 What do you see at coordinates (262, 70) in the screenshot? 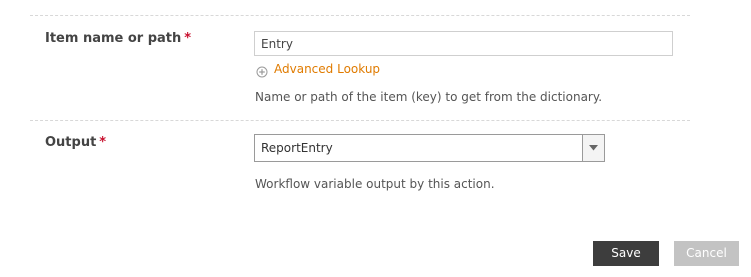
I see `plus-circle-icon` at bounding box center [262, 70].